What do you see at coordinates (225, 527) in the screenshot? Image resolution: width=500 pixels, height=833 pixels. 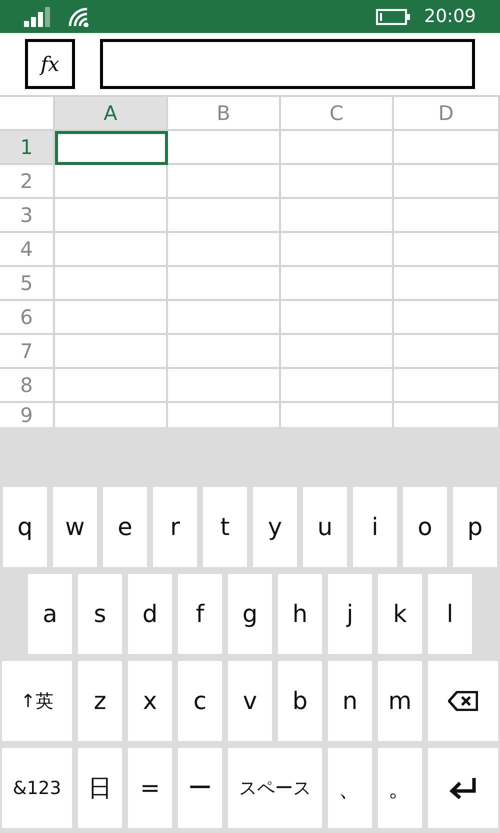 I see `keyboard-key: t` at bounding box center [225, 527].